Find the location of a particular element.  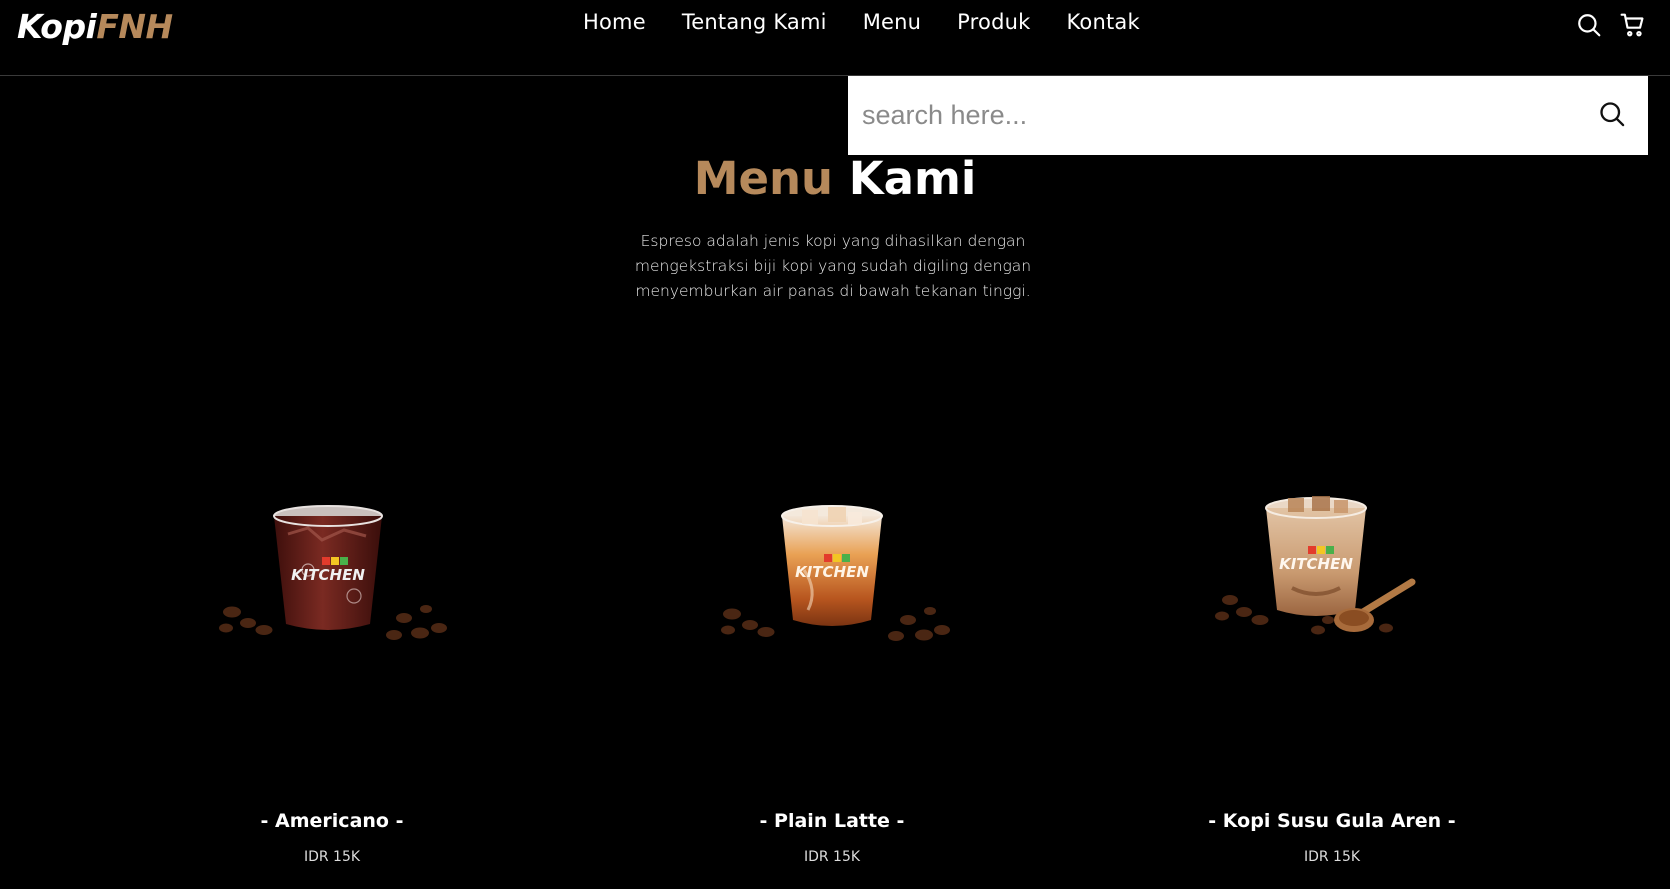

nav-item-menu: Menu is located at coordinates (892, 22).